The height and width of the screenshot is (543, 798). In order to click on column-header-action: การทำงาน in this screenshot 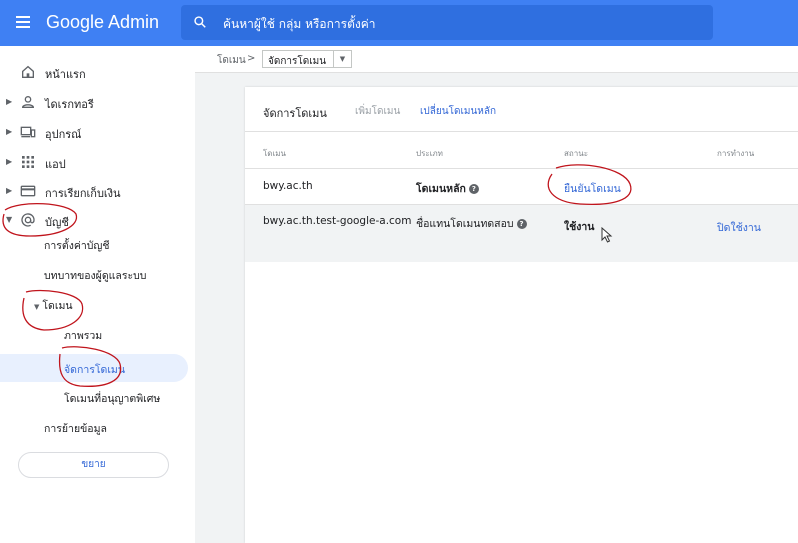, I will do `click(735, 153)`.